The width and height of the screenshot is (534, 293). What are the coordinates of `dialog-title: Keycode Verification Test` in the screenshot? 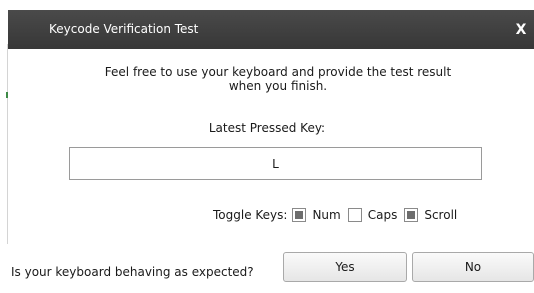 It's located at (124, 29).